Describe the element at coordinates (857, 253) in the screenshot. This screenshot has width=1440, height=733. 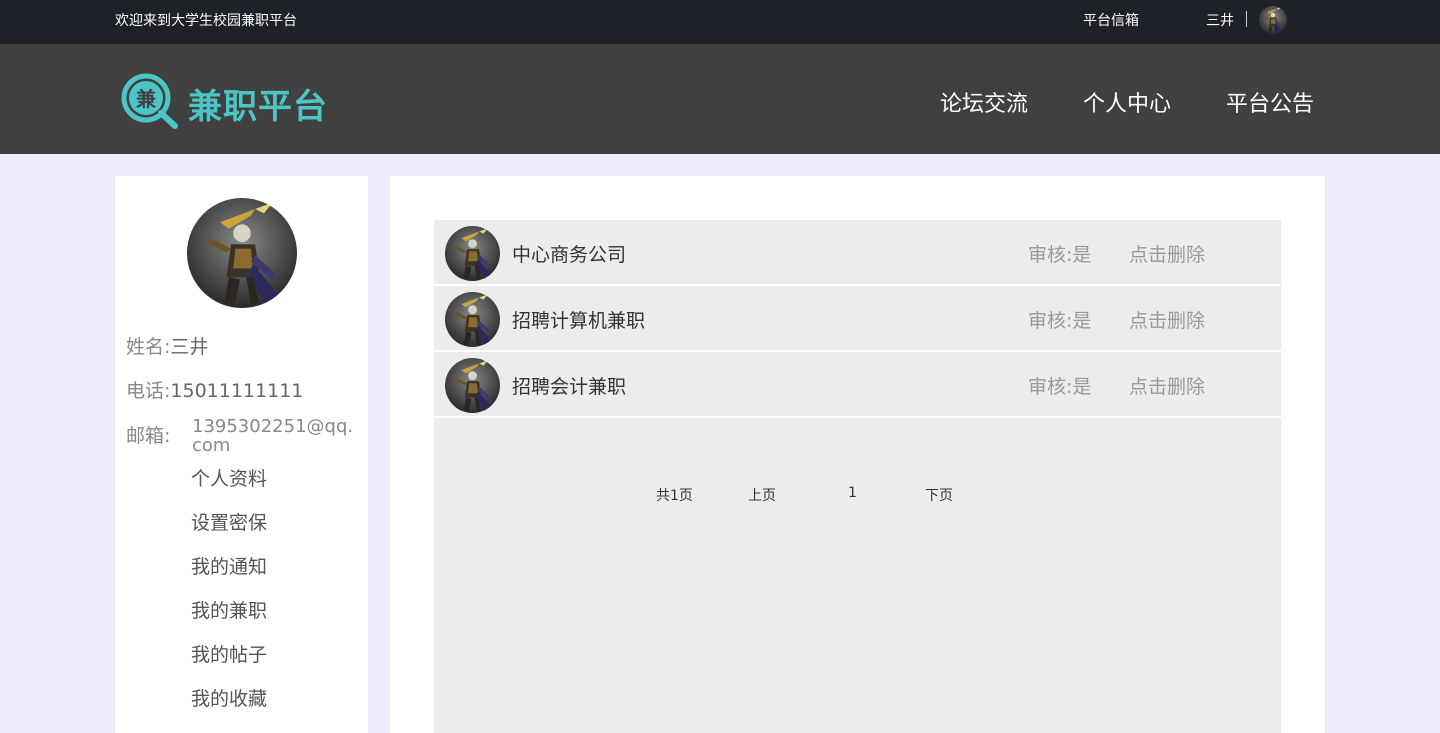
I see `list-item: 中心商务公司 审核:是 点击删除` at that location.